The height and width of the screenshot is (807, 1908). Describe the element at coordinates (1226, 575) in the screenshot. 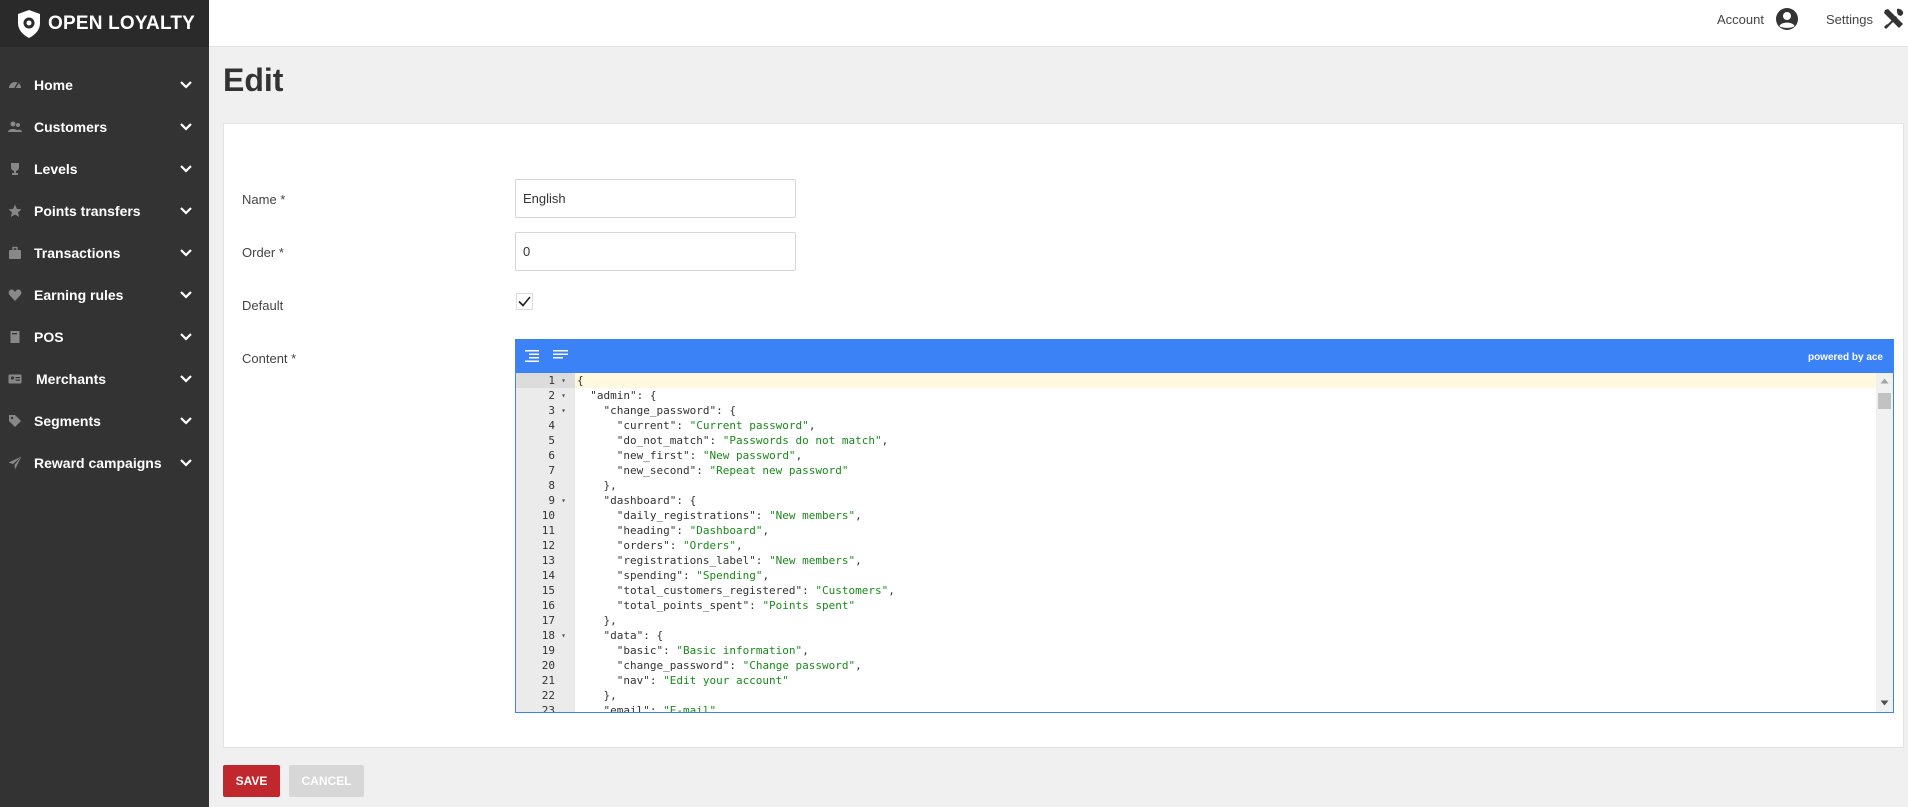

I see `code-line: "spending": "Spending",` at that location.